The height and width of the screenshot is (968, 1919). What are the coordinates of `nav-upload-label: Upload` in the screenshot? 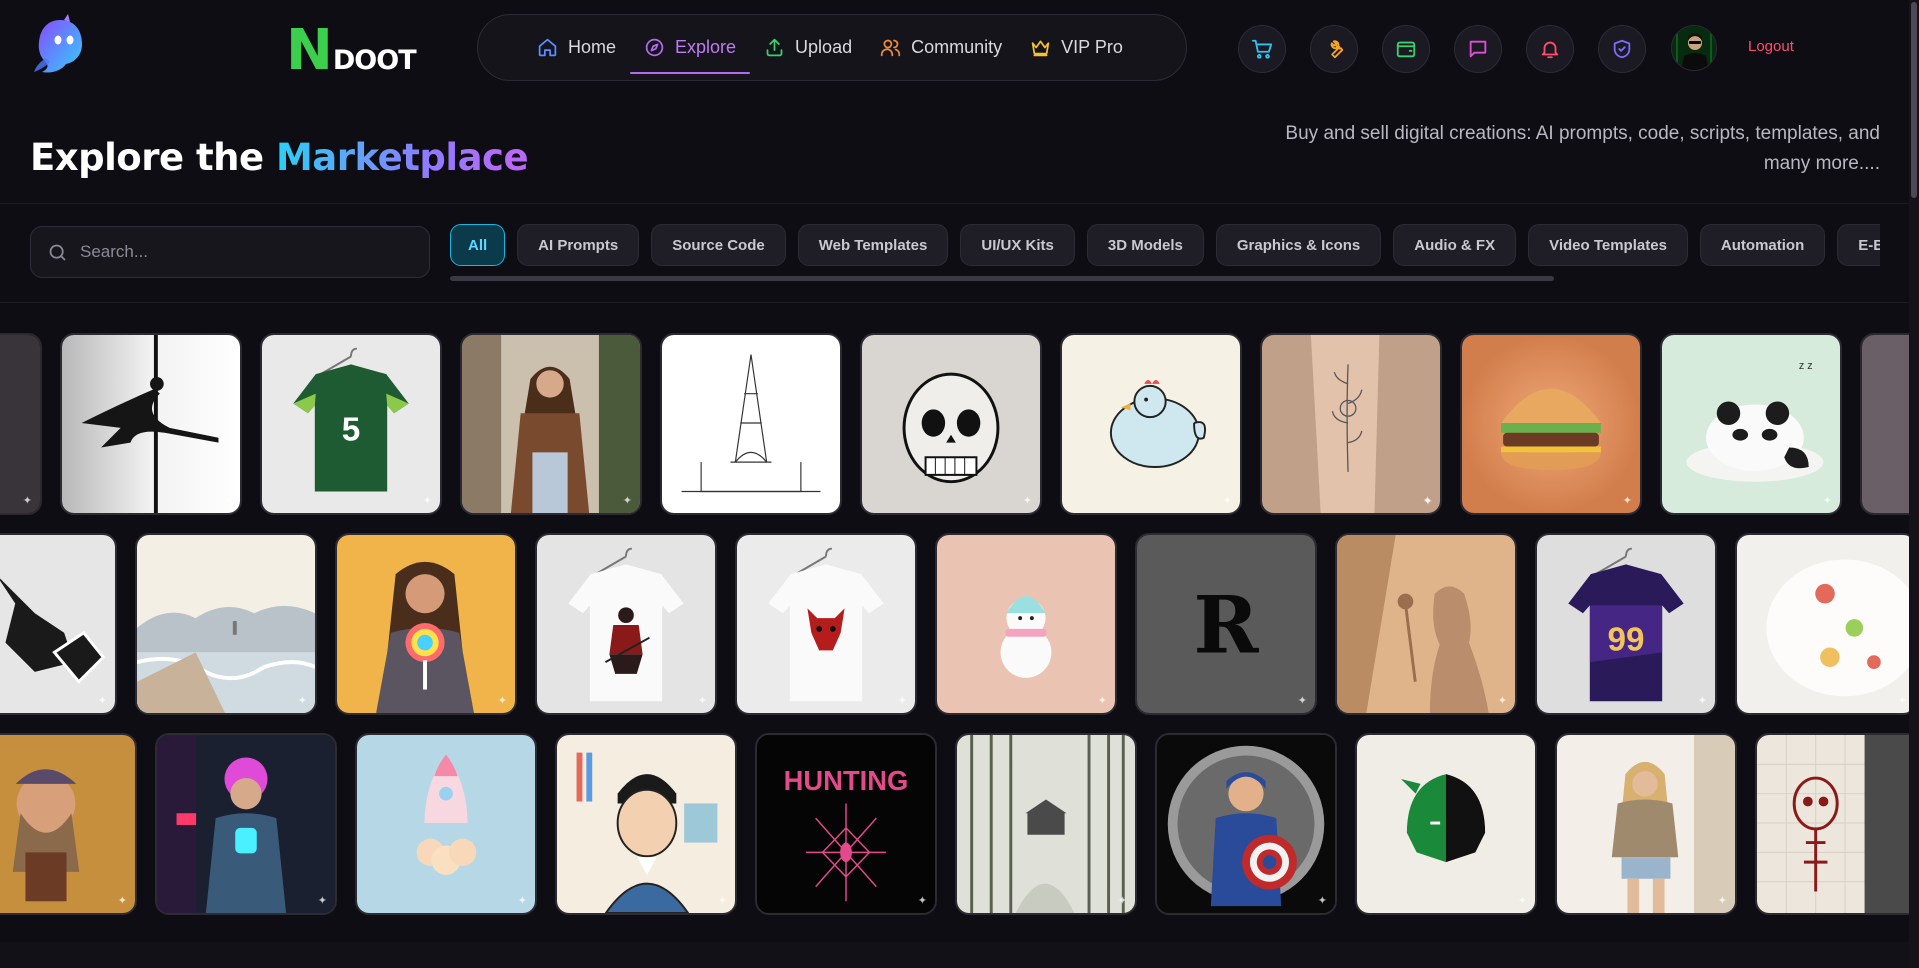 It's located at (824, 47).